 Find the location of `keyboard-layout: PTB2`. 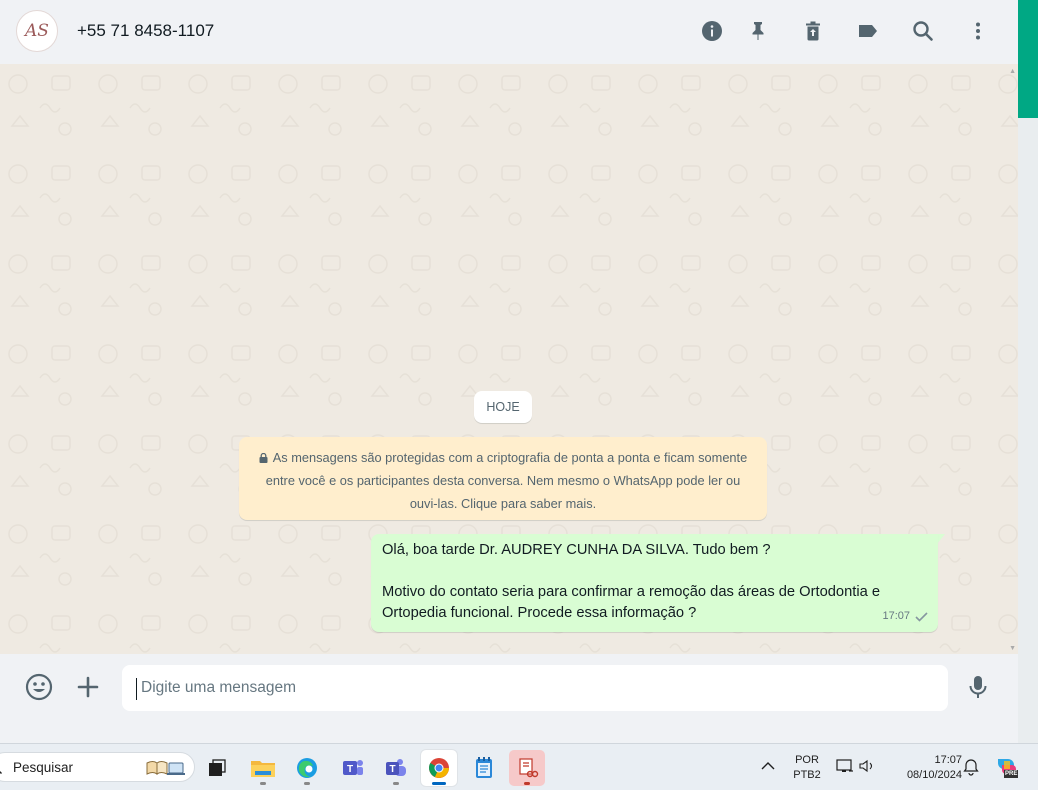

keyboard-layout: PTB2 is located at coordinates (807, 775).